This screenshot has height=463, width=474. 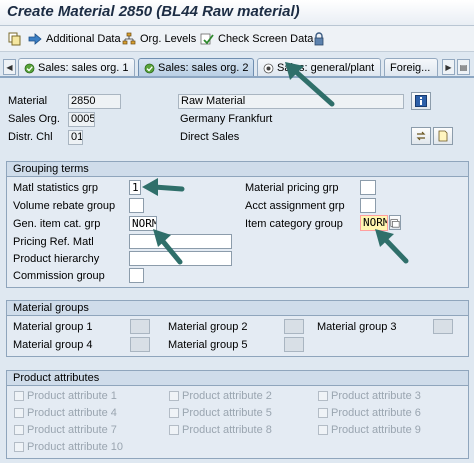 I want to click on org-switch-button, so click(x=421, y=136).